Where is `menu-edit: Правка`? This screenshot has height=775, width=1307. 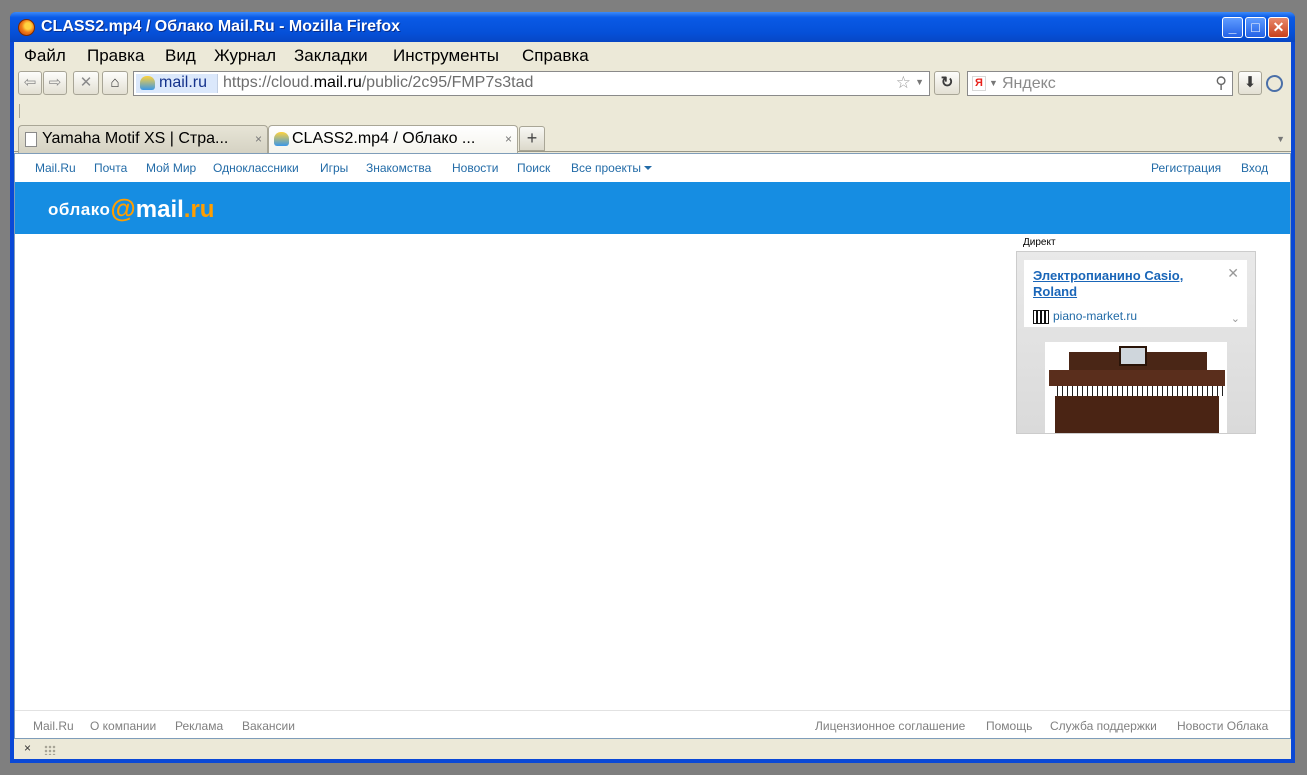 menu-edit: Правка is located at coordinates (115, 56).